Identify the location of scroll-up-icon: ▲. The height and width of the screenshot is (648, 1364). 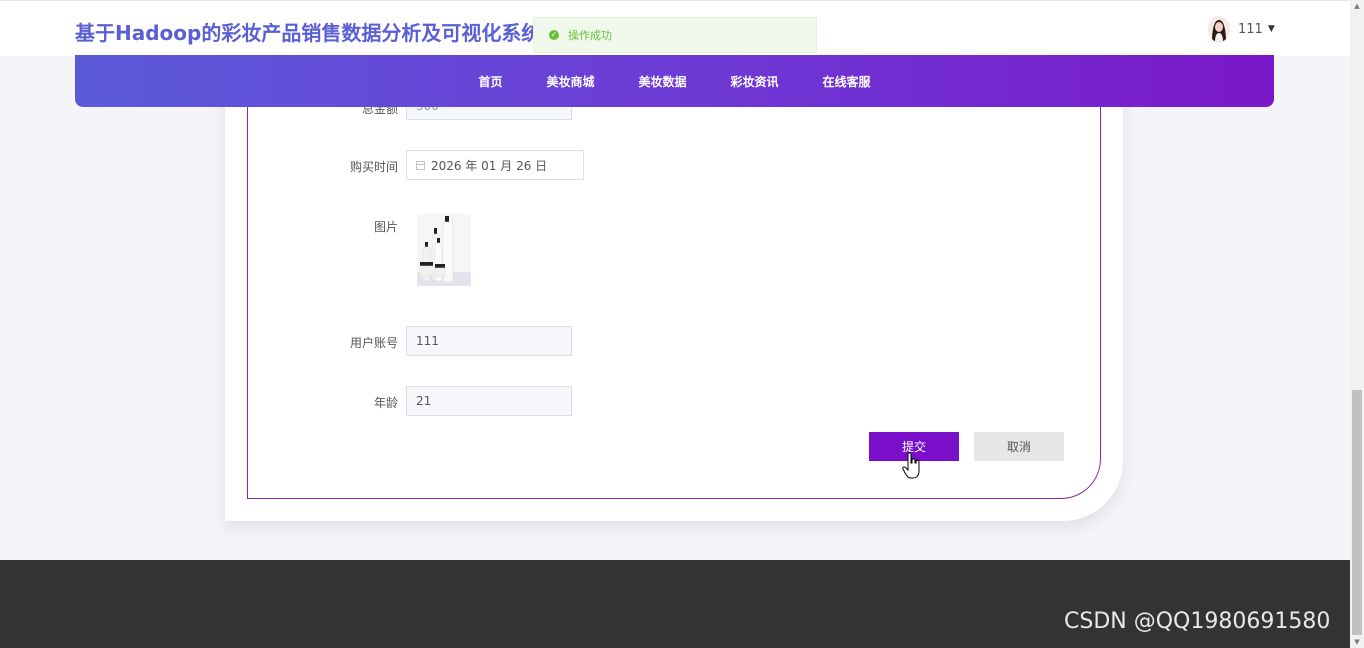
(1357, 6).